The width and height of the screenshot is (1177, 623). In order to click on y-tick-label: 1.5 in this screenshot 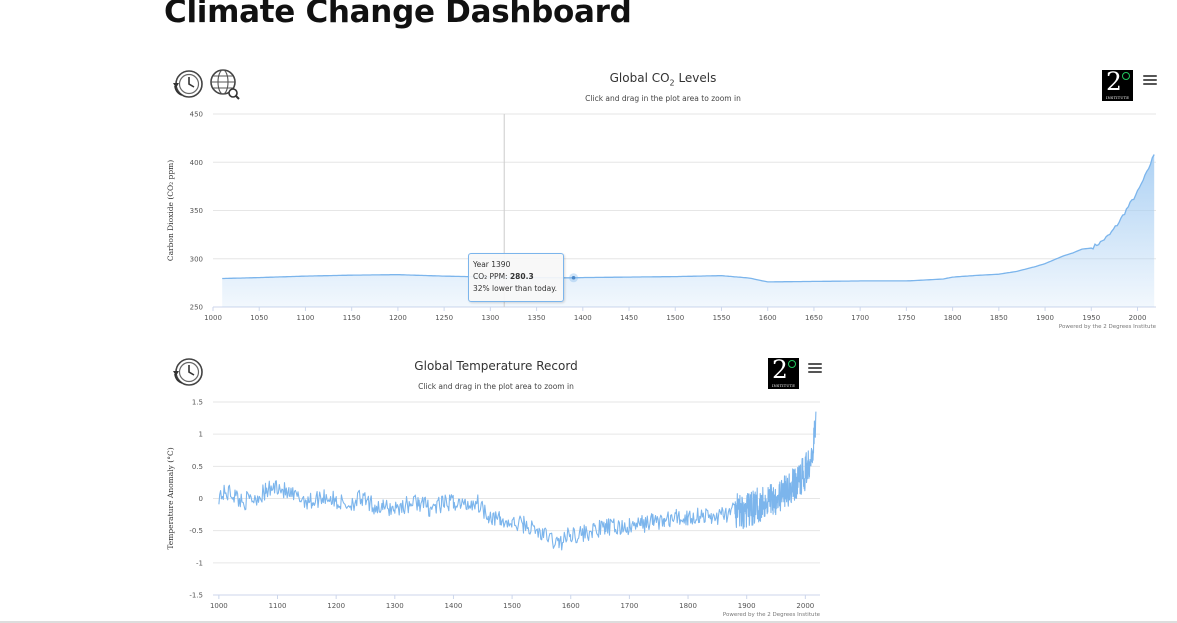, I will do `click(197, 403)`.